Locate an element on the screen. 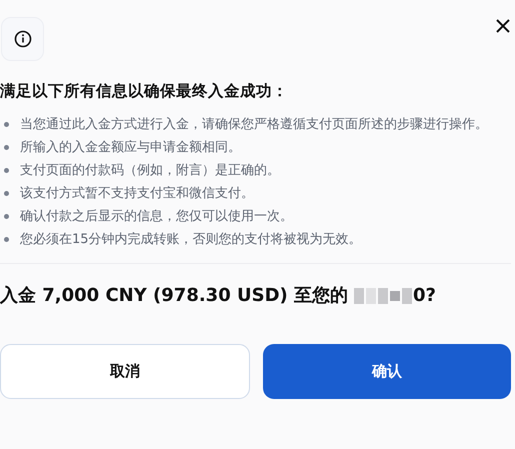 The image size is (515, 449). confirmation-question: 入金 7,000 CNY (978.30 USD) 至您的 is located at coordinates (174, 296).